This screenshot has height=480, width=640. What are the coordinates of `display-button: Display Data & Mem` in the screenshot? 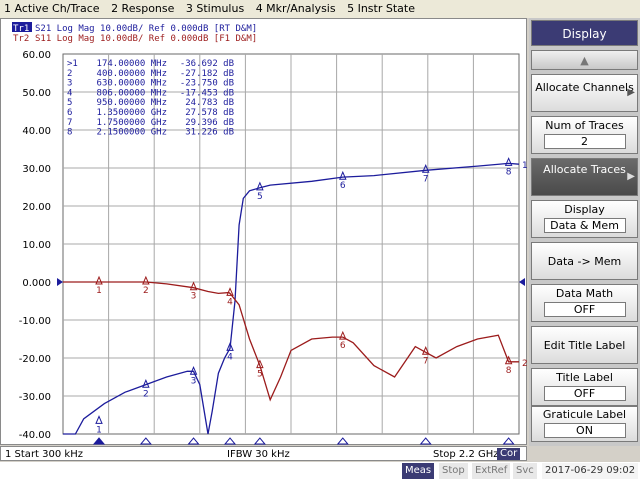 It's located at (584, 219).